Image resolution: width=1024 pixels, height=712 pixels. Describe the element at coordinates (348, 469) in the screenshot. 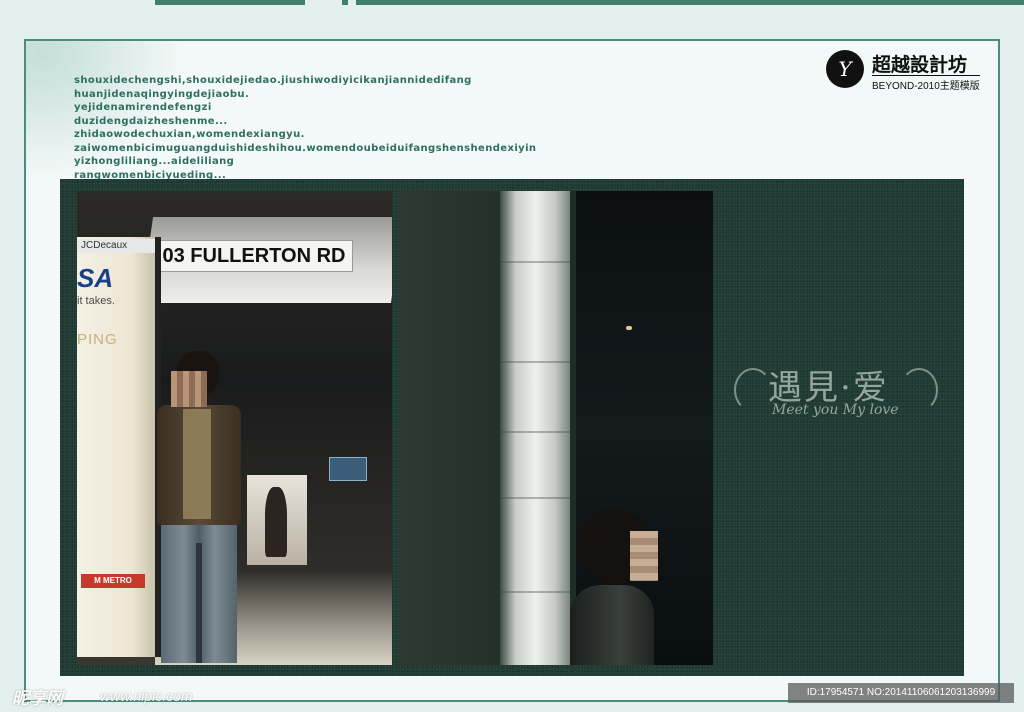

I see `blue-sign` at that location.